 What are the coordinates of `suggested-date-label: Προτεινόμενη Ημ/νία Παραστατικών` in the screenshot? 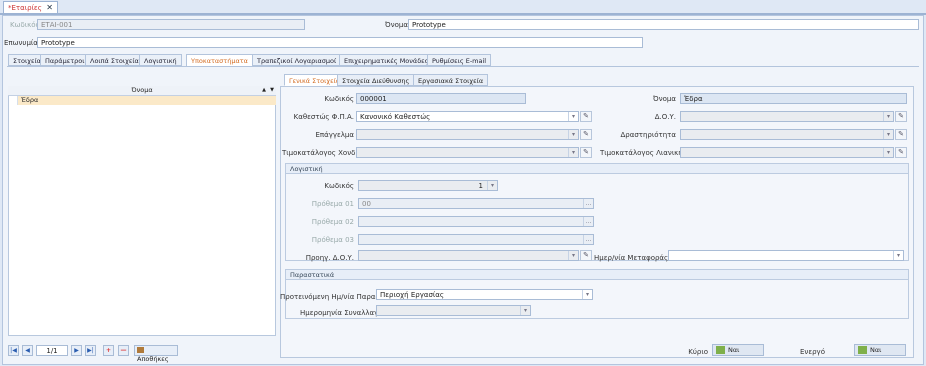 It's located at (345, 297).